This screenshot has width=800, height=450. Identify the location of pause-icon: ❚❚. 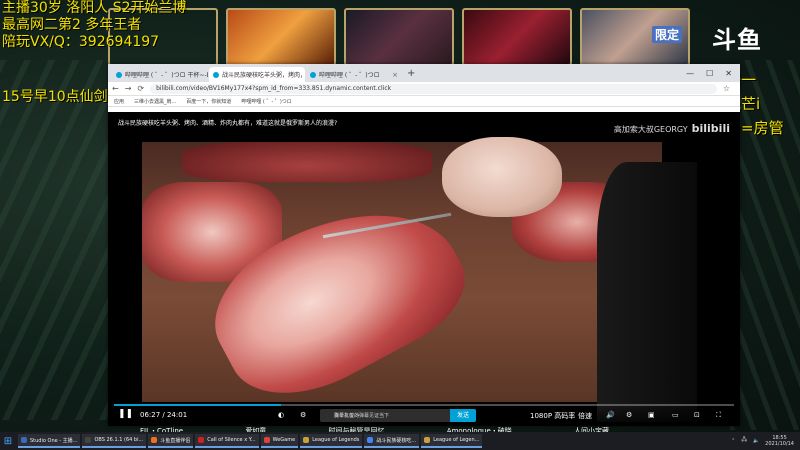
(125, 414).